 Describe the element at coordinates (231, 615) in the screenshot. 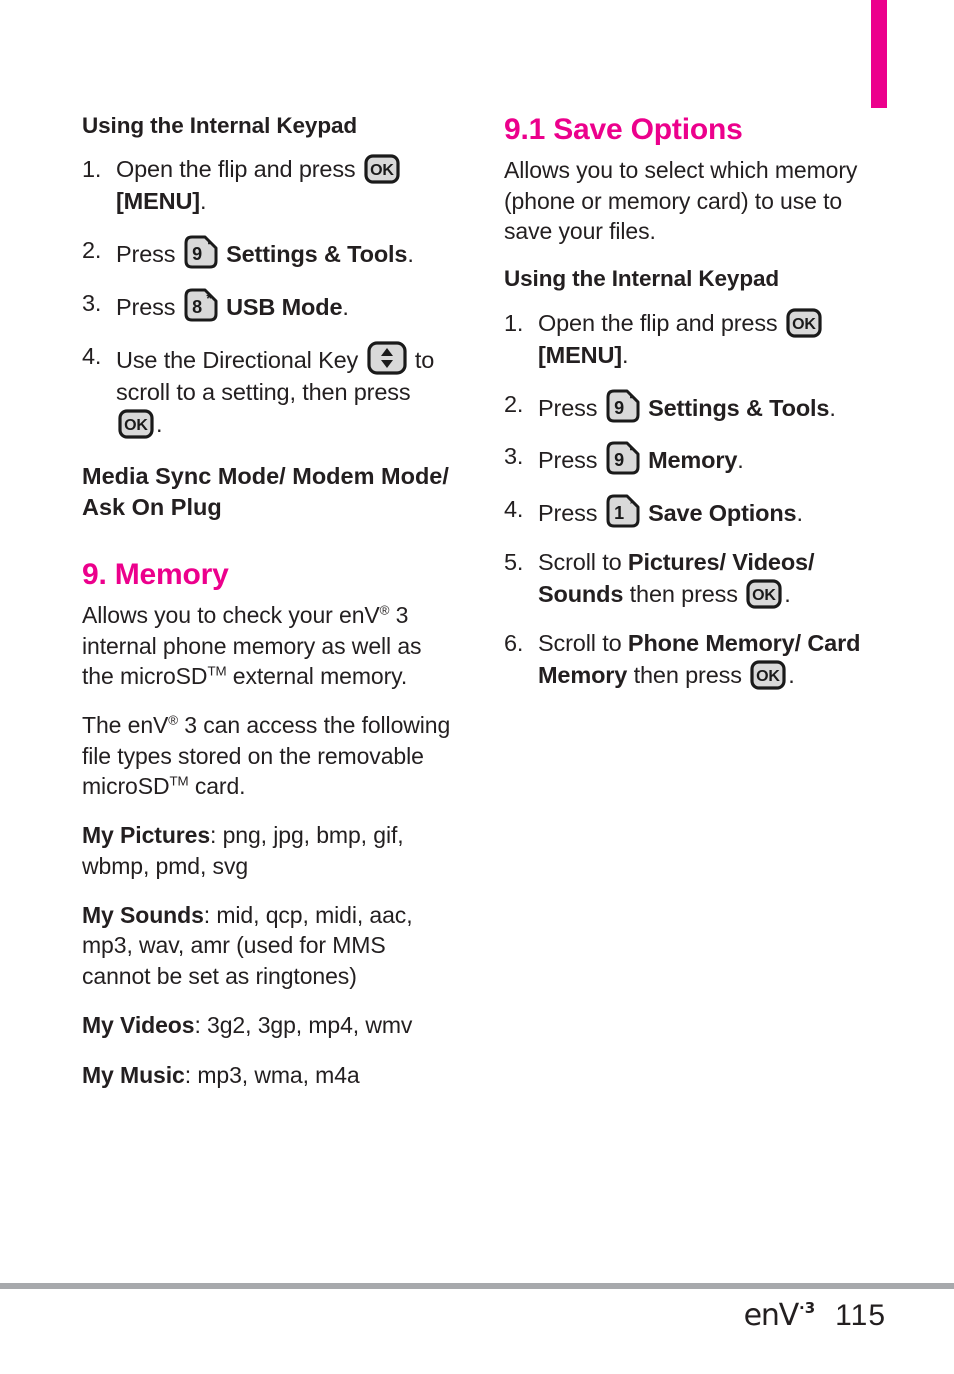

I see `memory-p1-before: Allows you to check your enV` at that location.